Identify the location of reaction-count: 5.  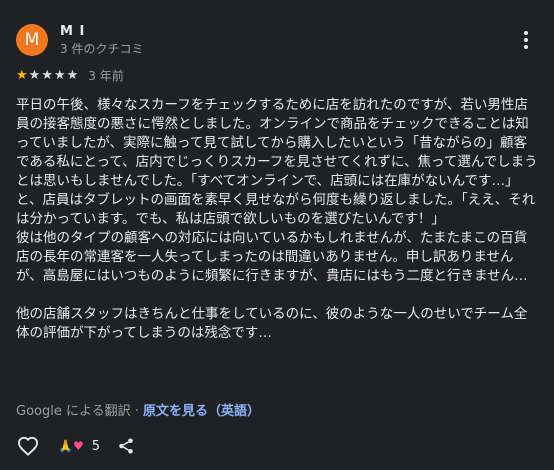
(95, 446).